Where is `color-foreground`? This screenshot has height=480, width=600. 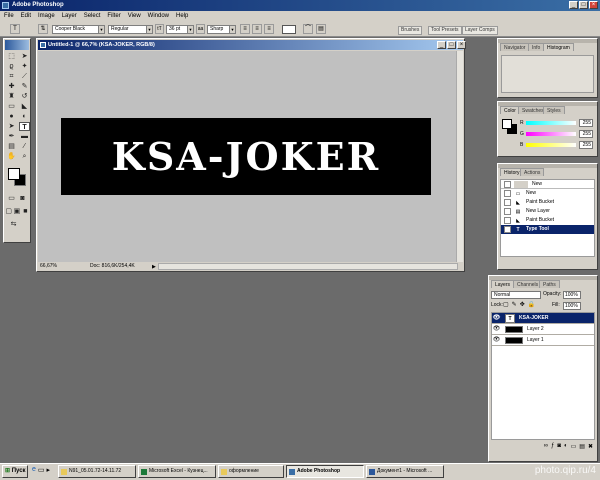 color-foreground is located at coordinates (507, 124).